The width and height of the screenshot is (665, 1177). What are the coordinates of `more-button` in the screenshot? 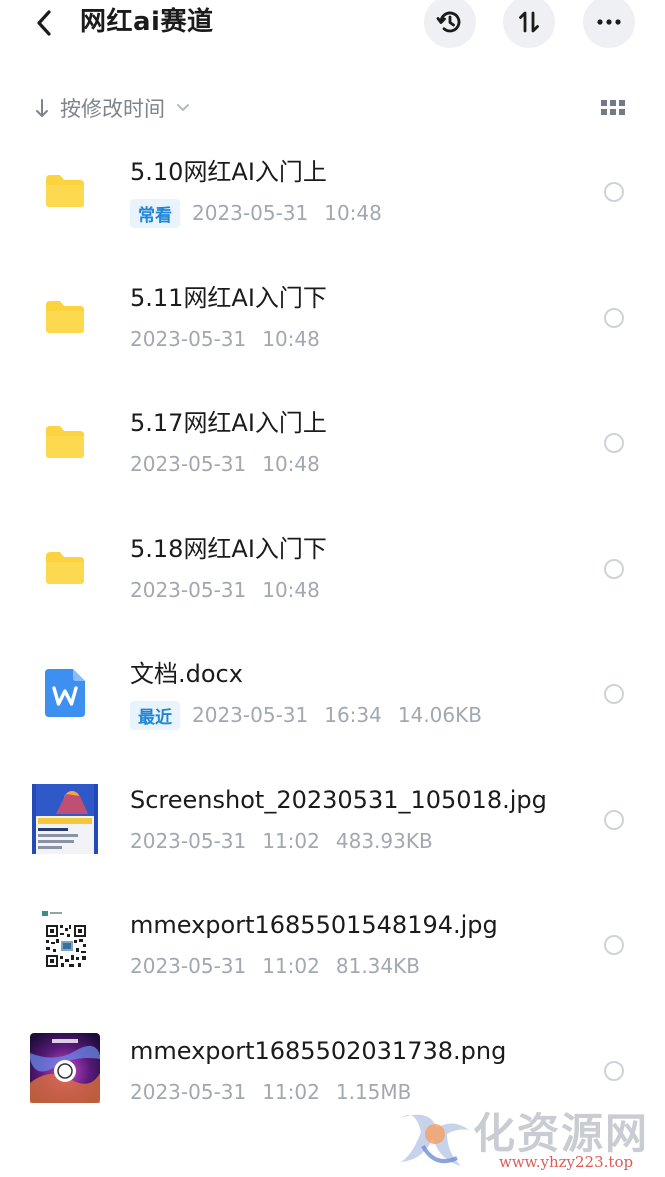 It's located at (609, 24).